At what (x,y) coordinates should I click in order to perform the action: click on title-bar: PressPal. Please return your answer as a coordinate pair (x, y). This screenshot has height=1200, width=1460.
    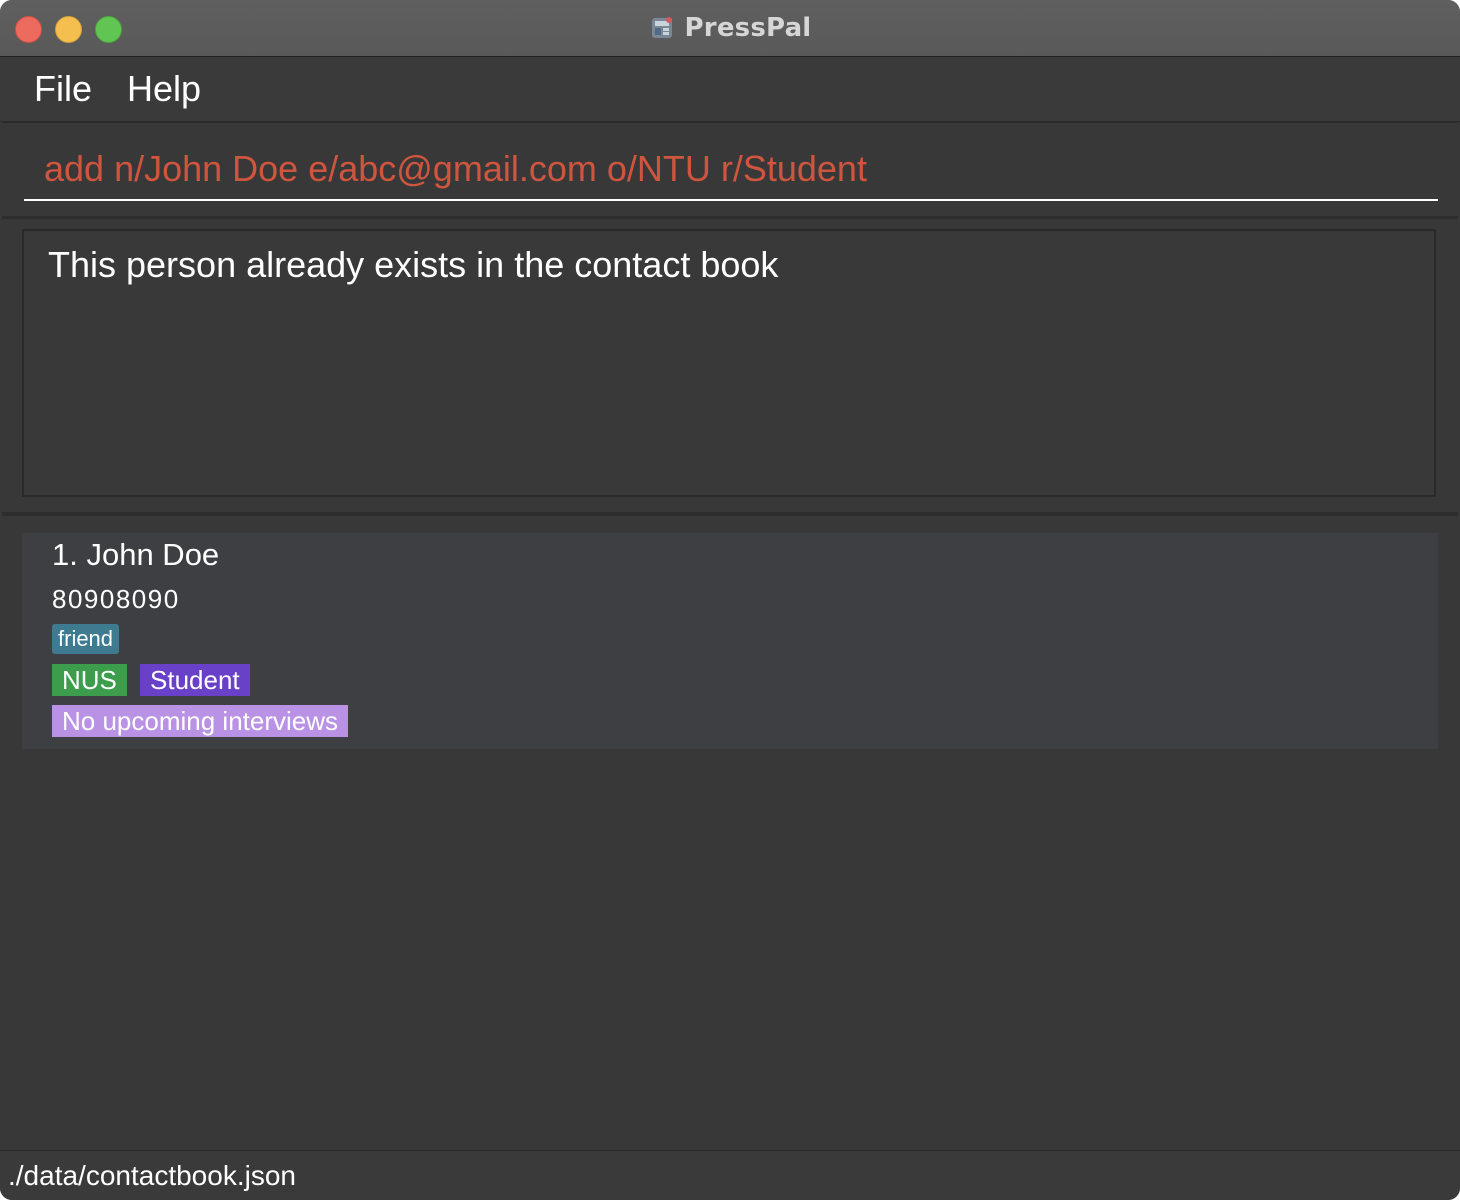
    Looking at the image, I should click on (730, 28).